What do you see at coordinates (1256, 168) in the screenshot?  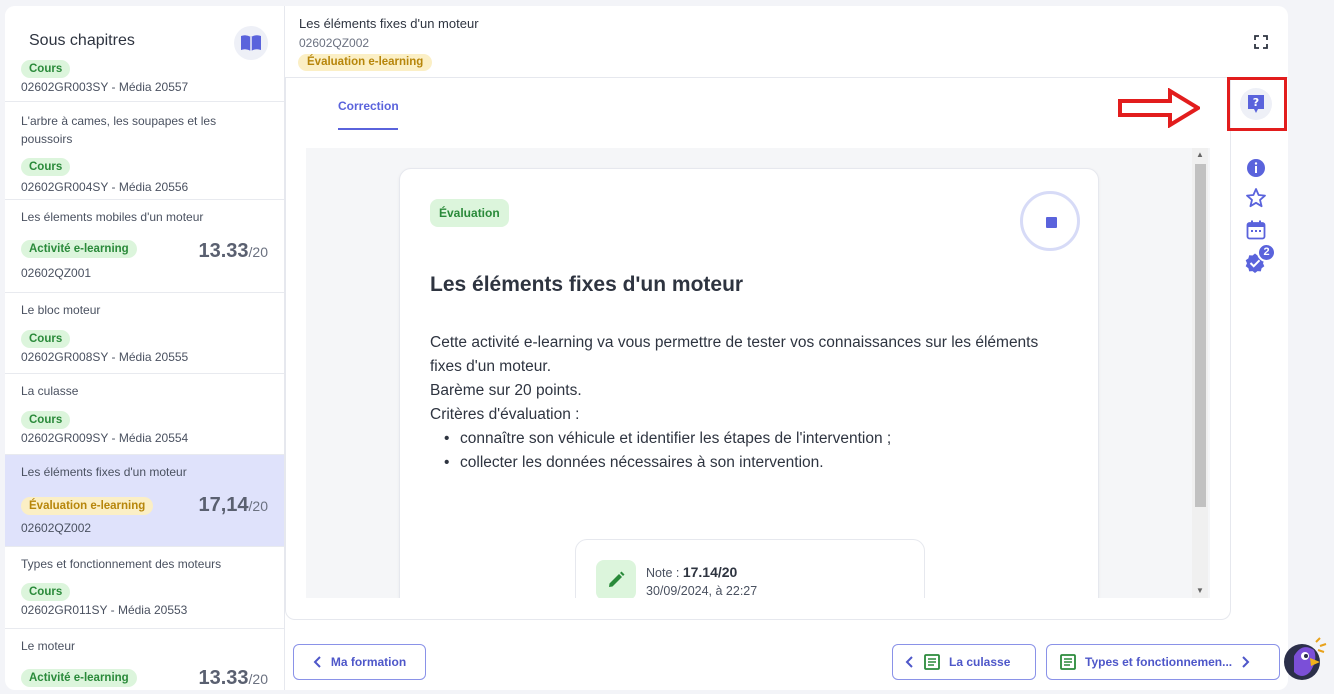 I see `info-icon` at bounding box center [1256, 168].